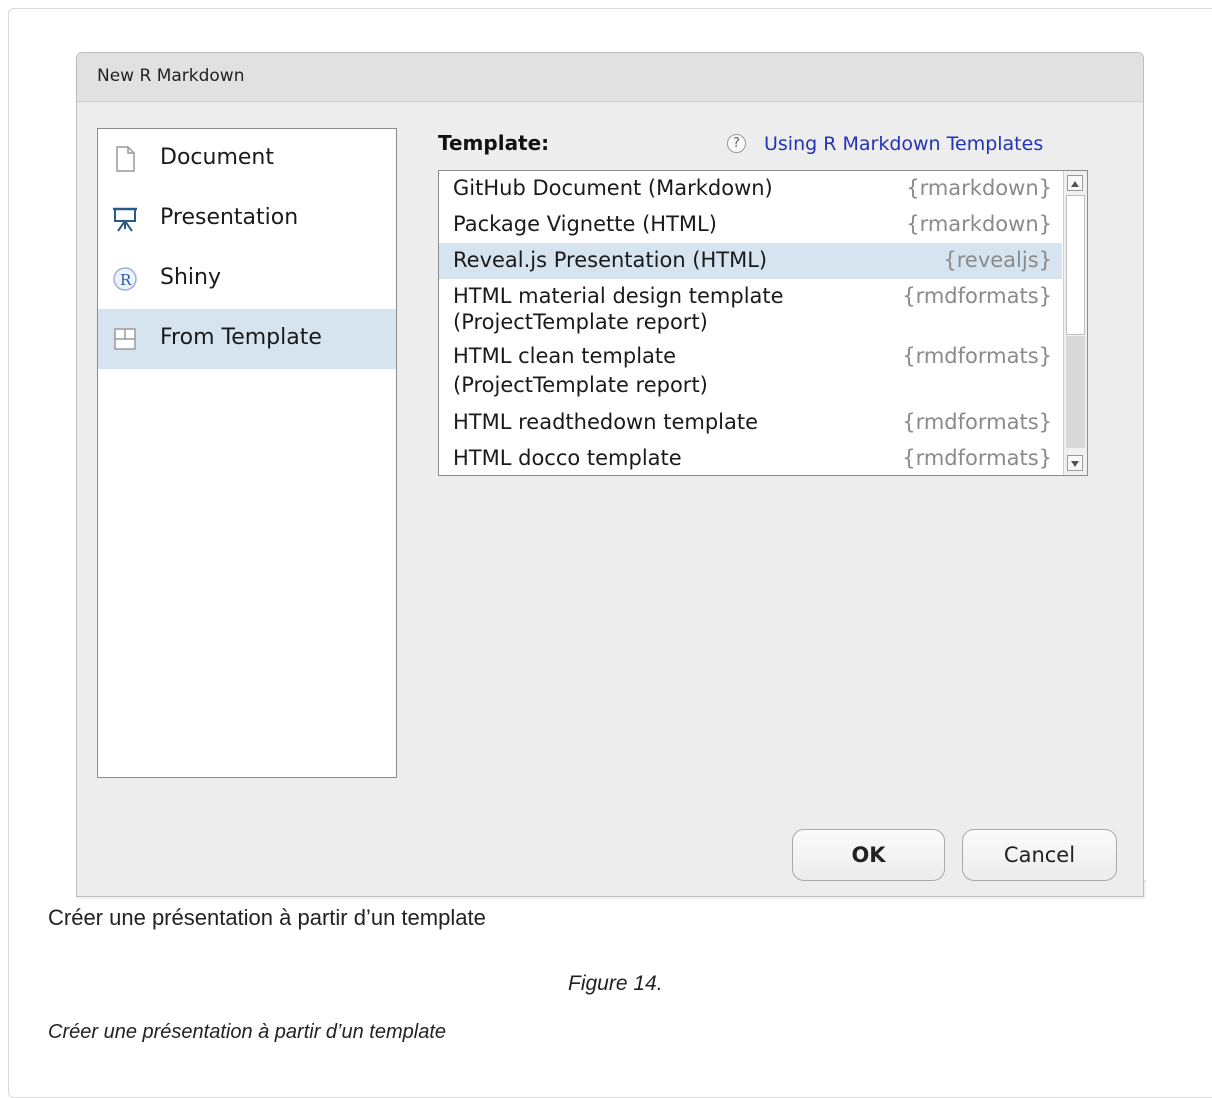 The height and width of the screenshot is (1098, 1212). What do you see at coordinates (868, 855) in the screenshot?
I see `ok-button: OK` at bounding box center [868, 855].